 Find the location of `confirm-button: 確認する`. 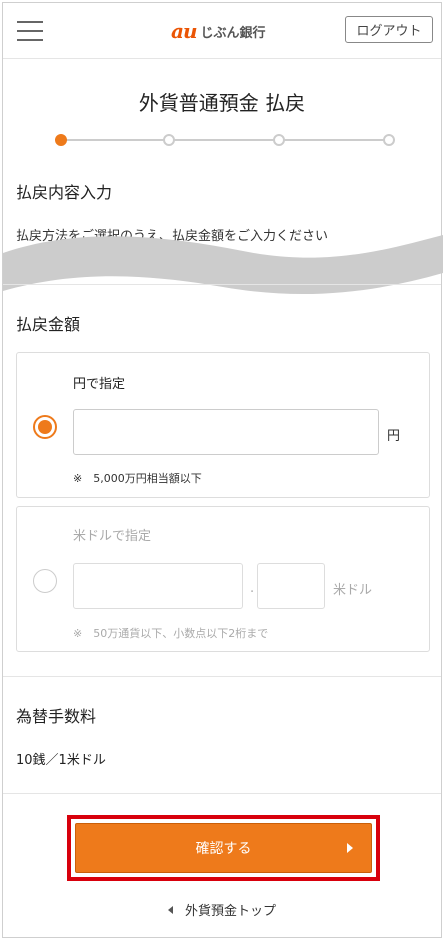

confirm-button: 確認する is located at coordinates (223, 848).